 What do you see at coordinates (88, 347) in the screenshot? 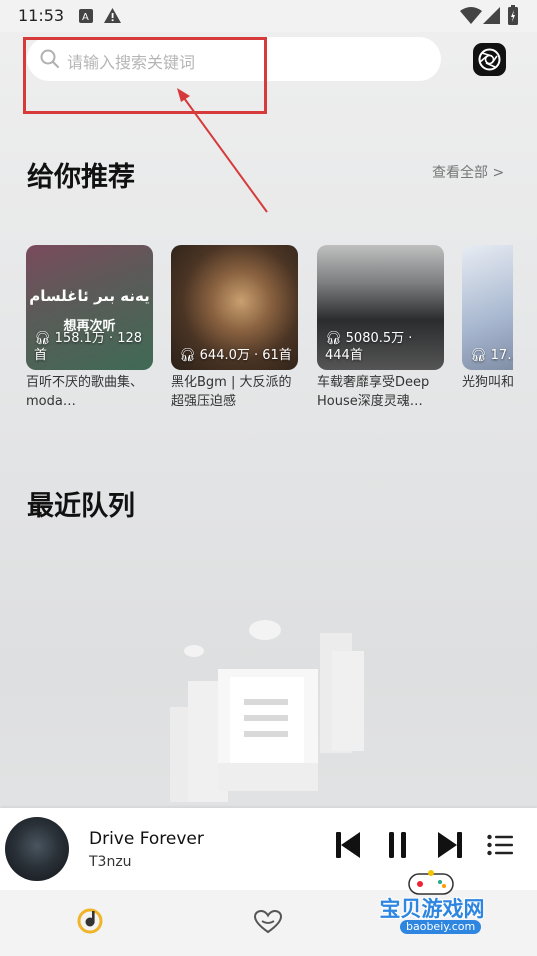
I see `card-play-count: 158.1万 · 128首` at bounding box center [88, 347].